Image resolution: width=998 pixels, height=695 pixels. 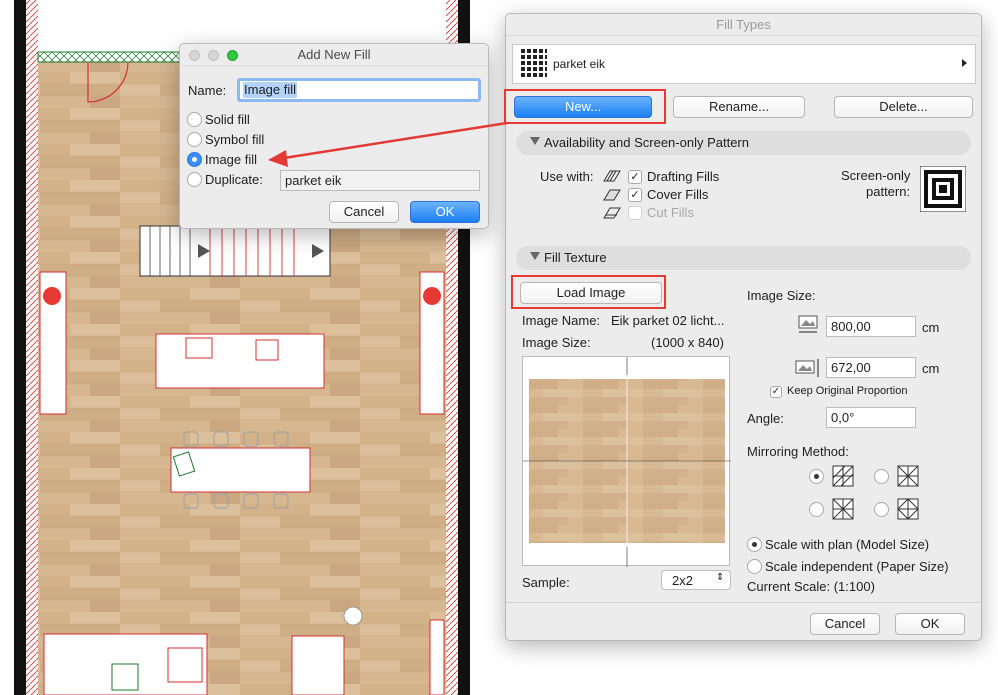 What do you see at coordinates (871, 417) in the screenshot?
I see `angle-field: 0,0°` at bounding box center [871, 417].